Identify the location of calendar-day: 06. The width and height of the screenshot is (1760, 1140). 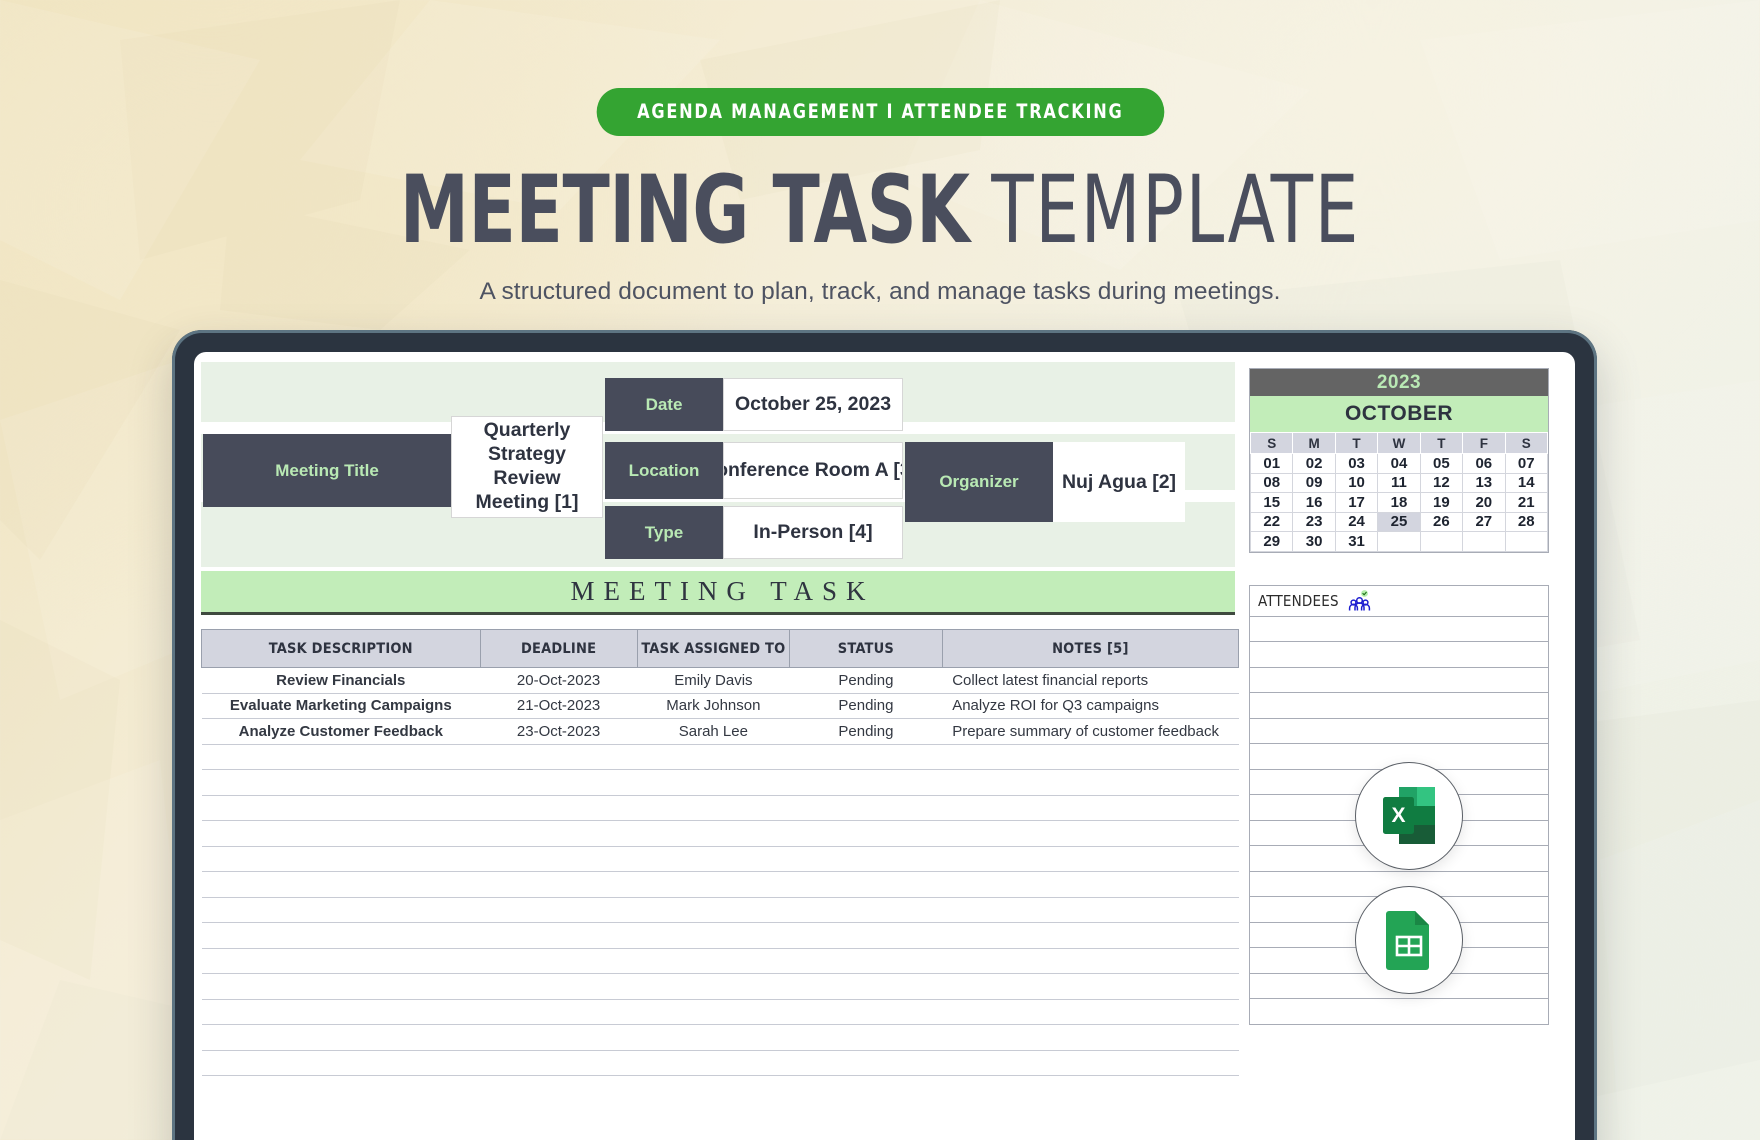
(1484, 463).